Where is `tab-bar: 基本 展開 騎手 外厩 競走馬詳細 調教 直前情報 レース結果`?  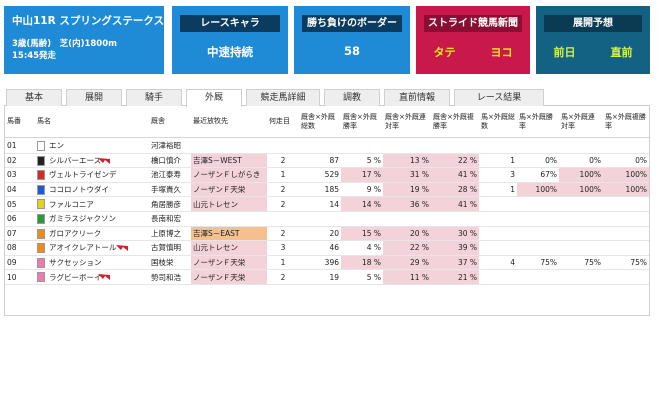 tab-bar: 基本 展開 騎手 外厩 競走馬詳細 調教 直前情報 レース結果 is located at coordinates (327, 98).